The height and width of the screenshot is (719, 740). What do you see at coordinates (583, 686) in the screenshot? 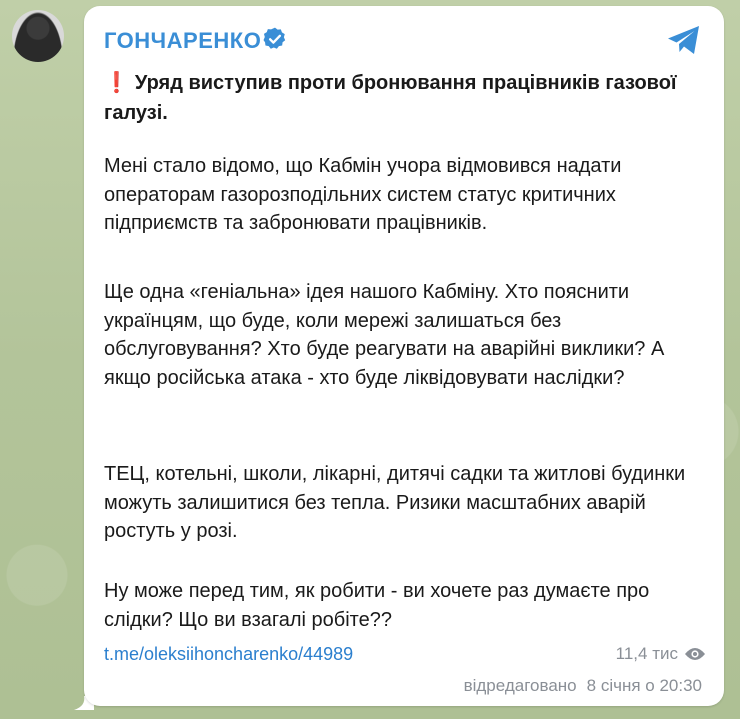
I see `message-meta: відредаговано 8 січня о 20:30` at bounding box center [583, 686].